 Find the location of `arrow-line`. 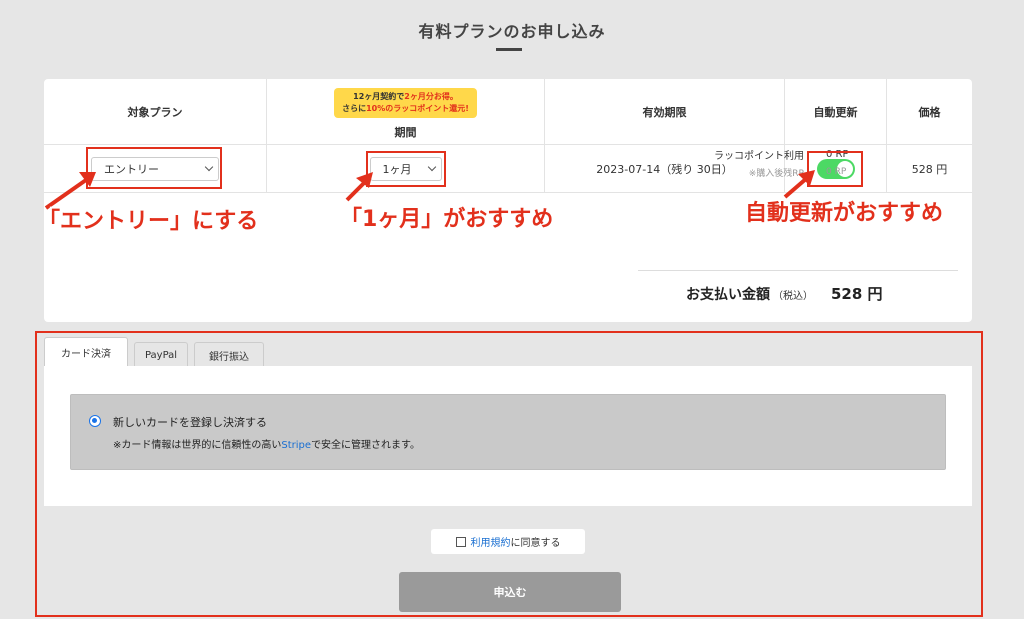

arrow-line is located at coordinates (356, 191).